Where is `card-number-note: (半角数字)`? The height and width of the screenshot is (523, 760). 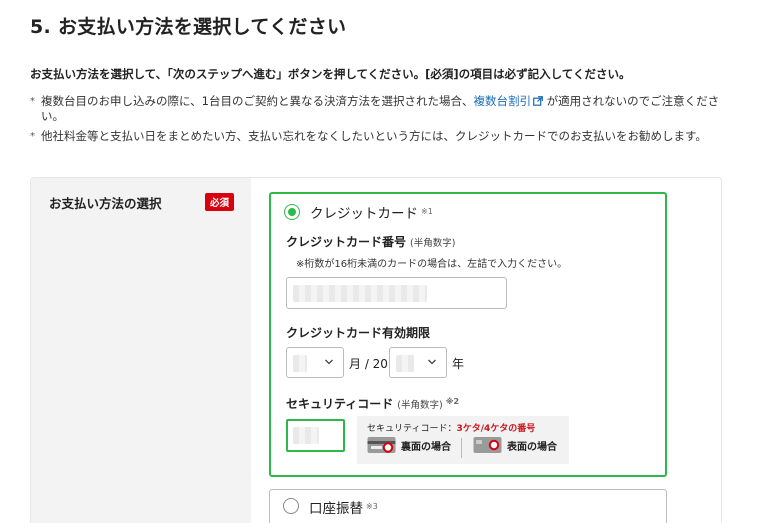
card-number-note: (半角数字) is located at coordinates (433, 243).